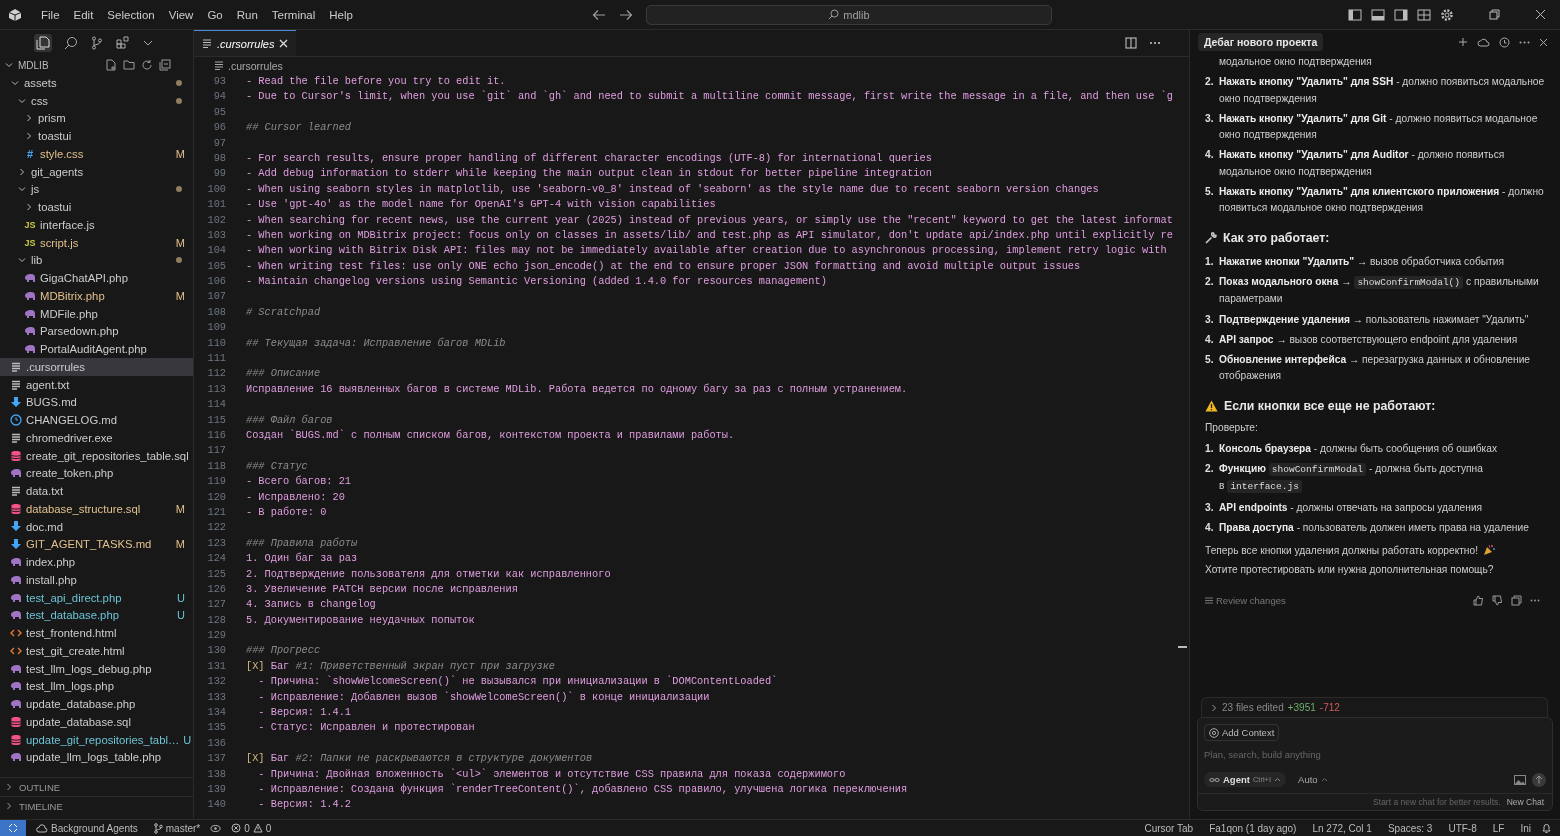  Describe the element at coordinates (1447, 14) in the screenshot. I see `settings-icon` at that location.